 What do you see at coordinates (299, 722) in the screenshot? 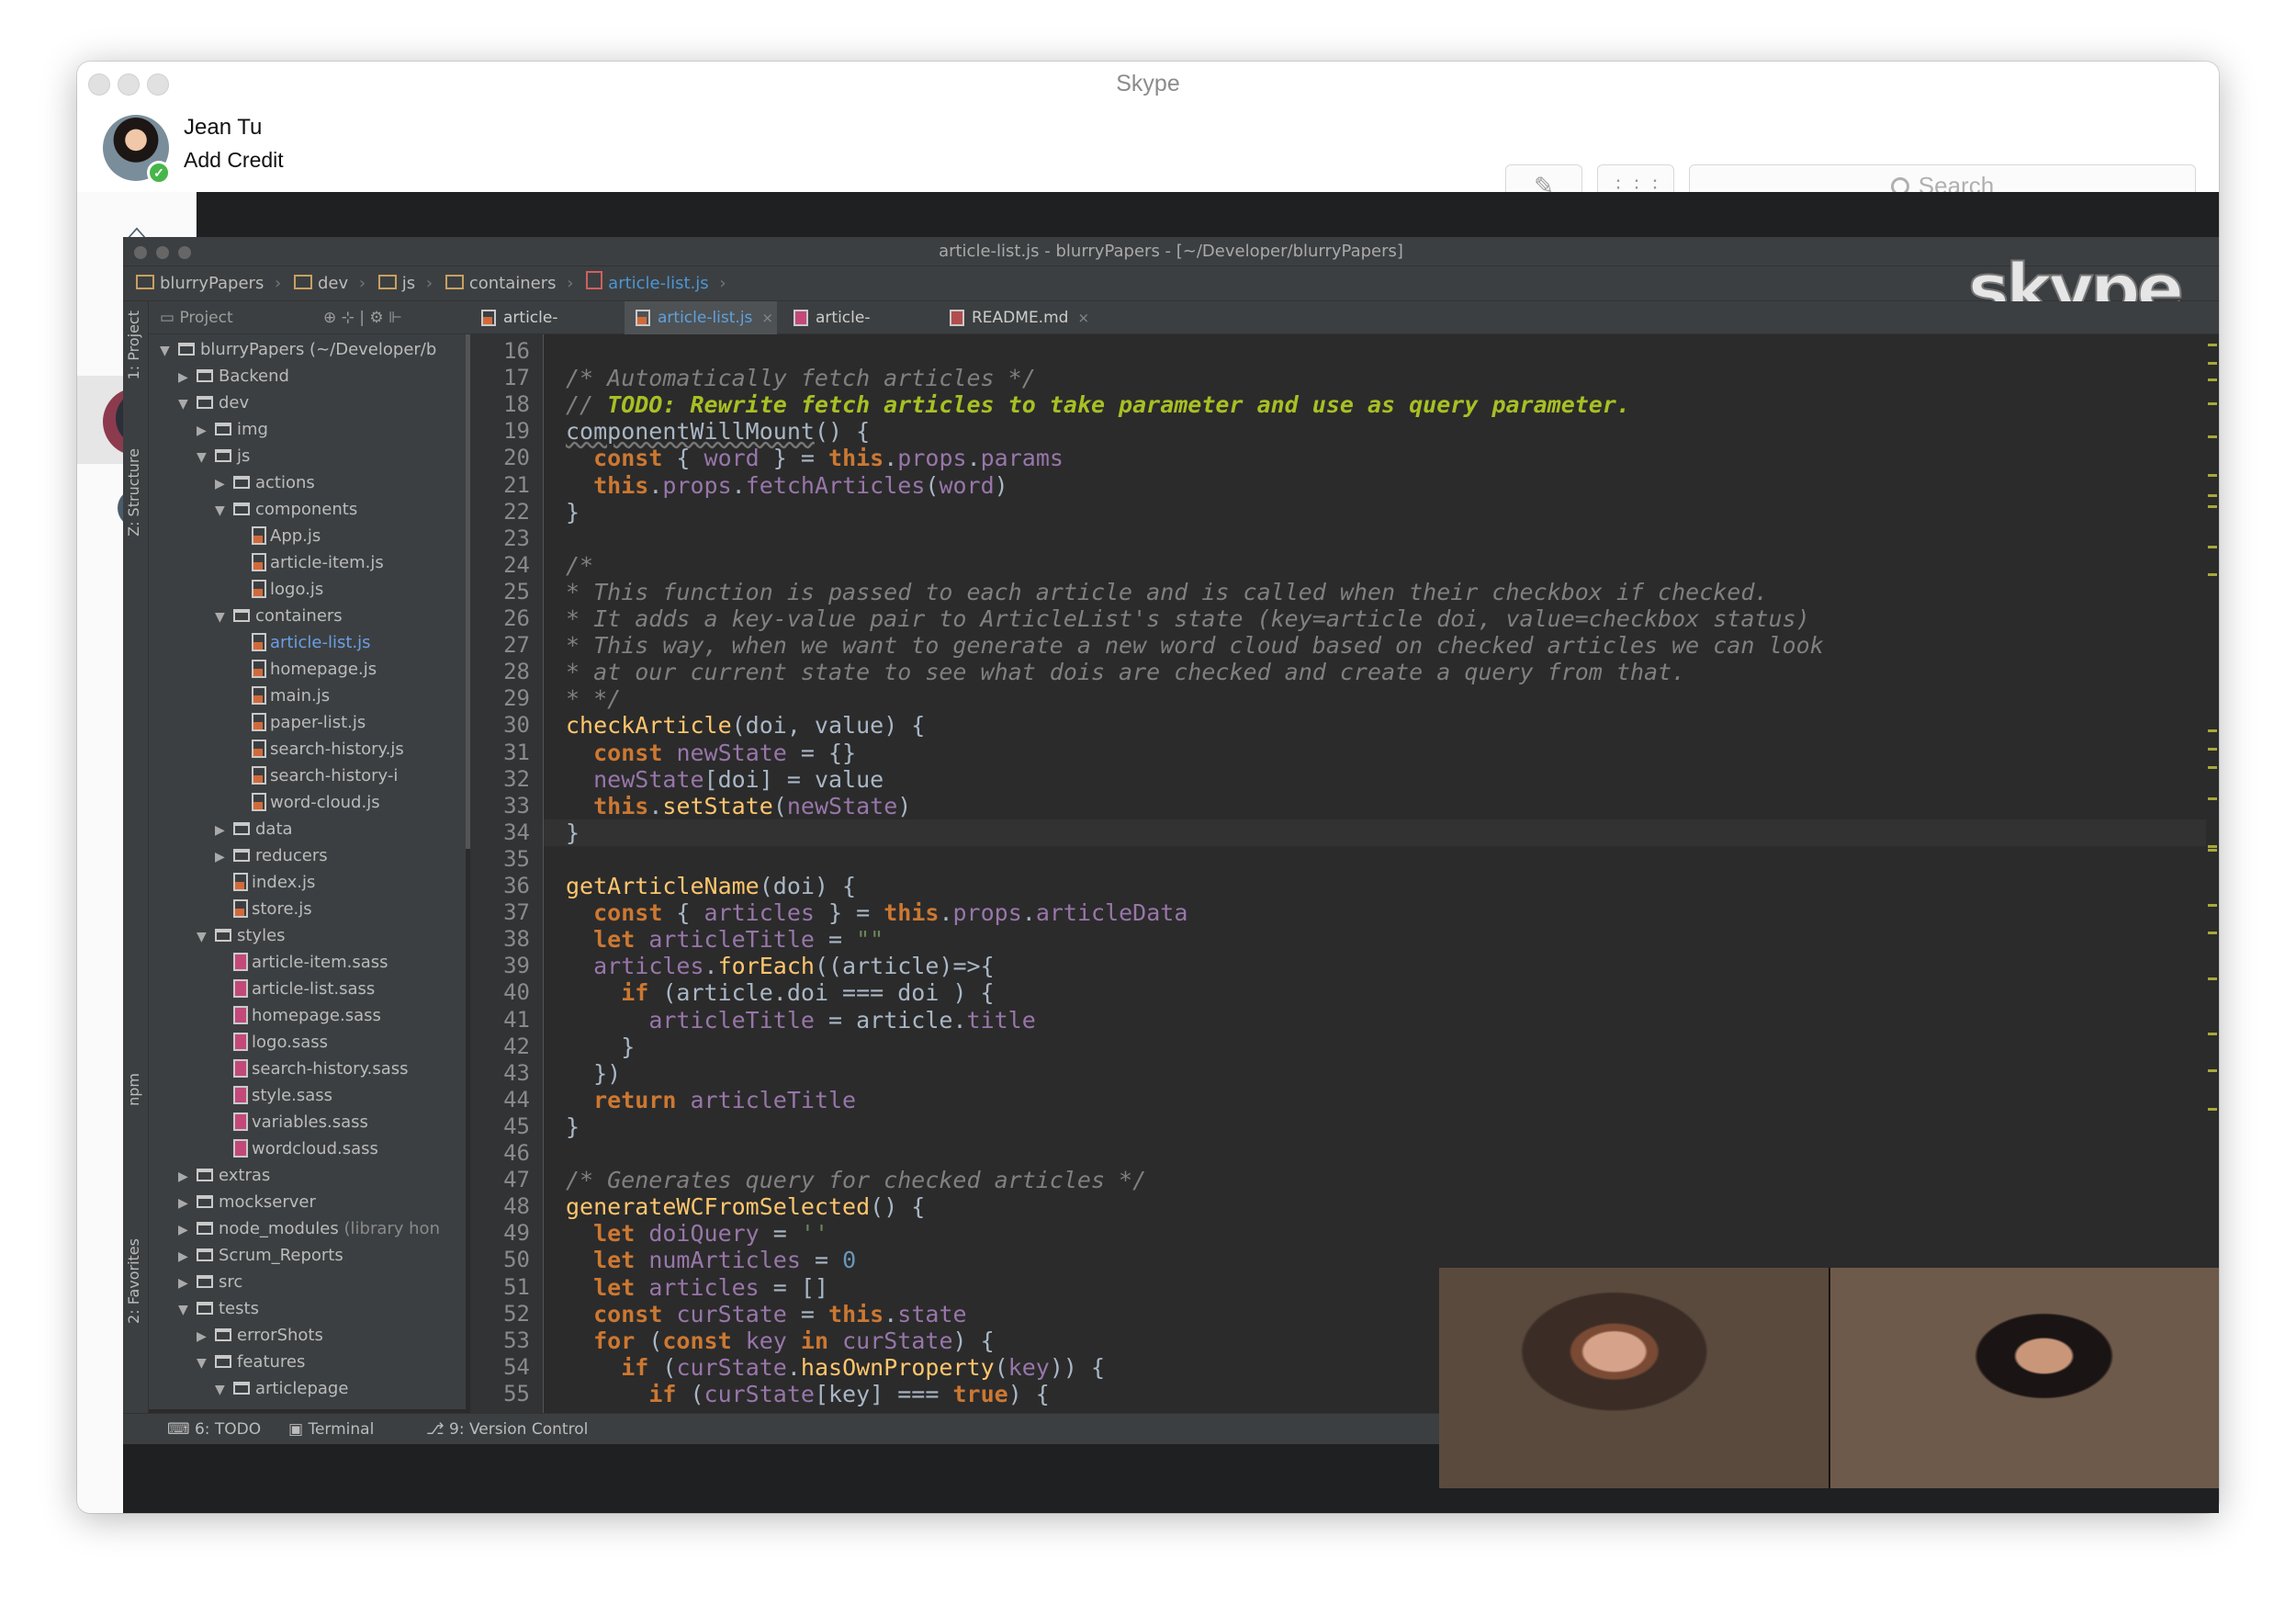
I see `tree-file: paper-list.js` at bounding box center [299, 722].